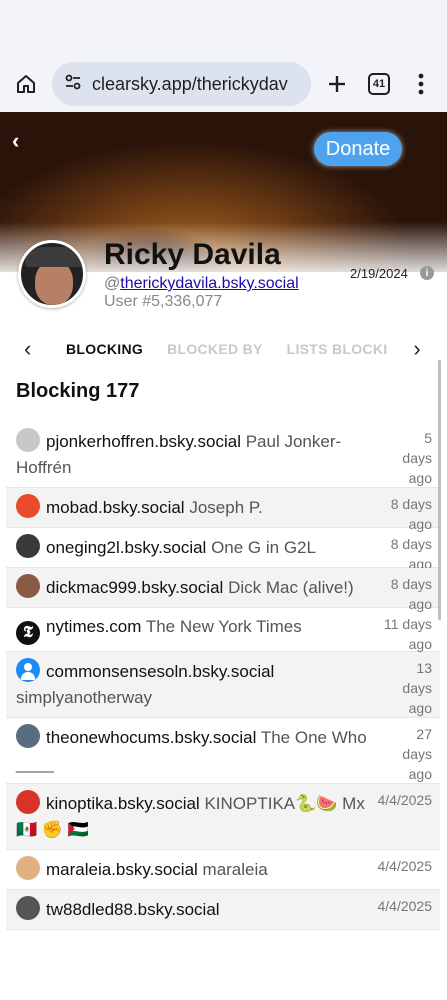  I want to click on browser-toolbar: clearsky.app/therickydav 41, so click(223, 84).